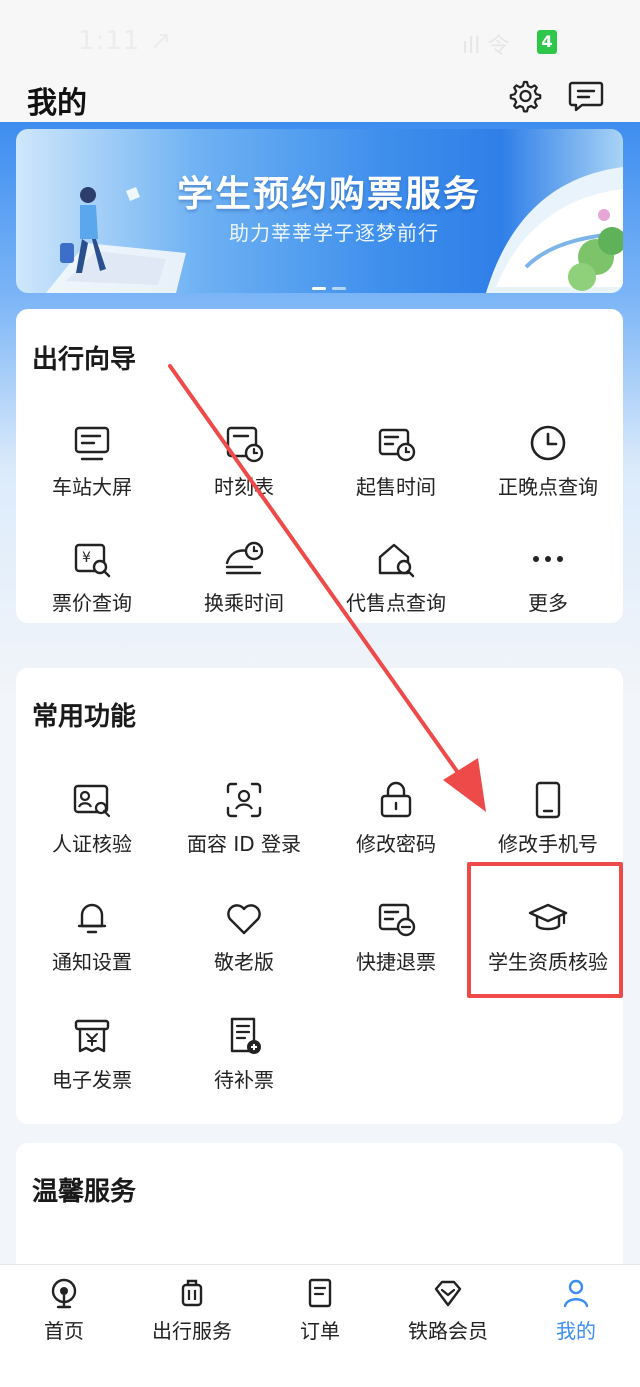 The height and width of the screenshot is (1387, 640). I want to click on tab-mine-label: 我的, so click(576, 1331).